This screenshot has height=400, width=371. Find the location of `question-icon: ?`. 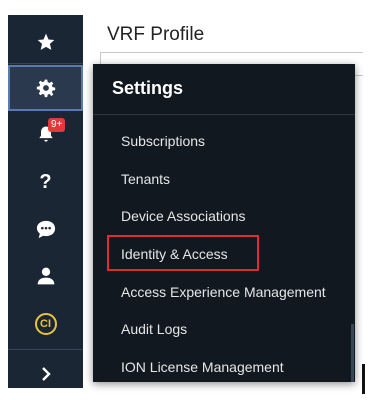

question-icon: ? is located at coordinates (45, 181).